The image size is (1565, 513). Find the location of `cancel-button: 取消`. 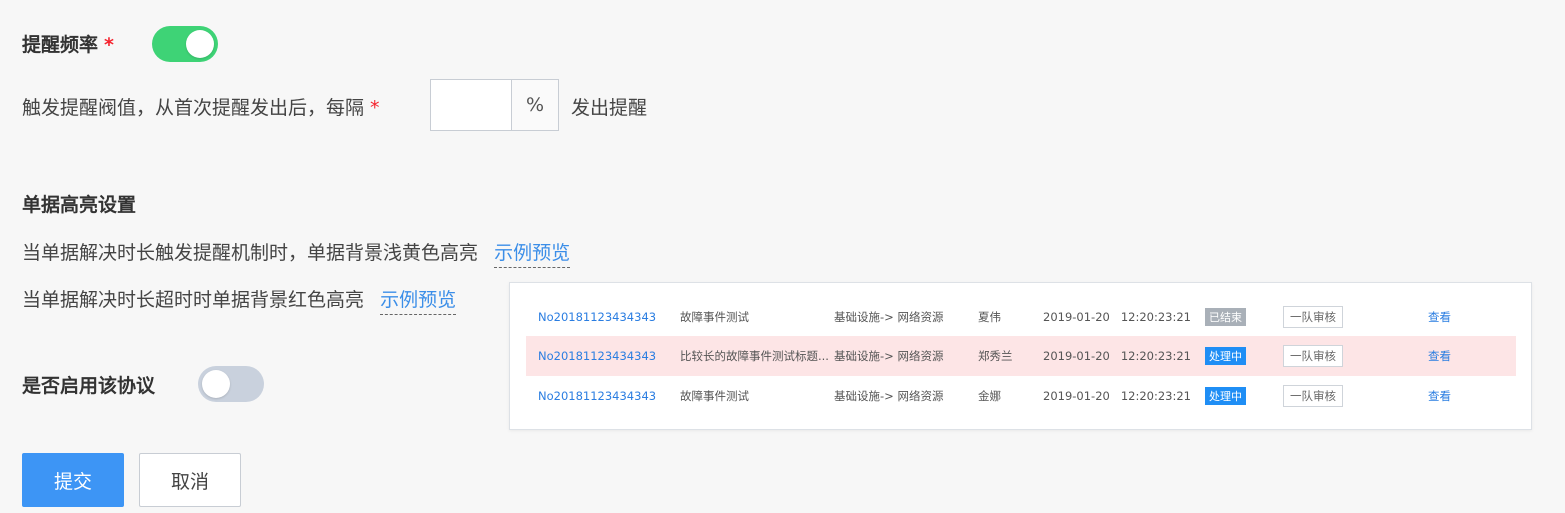

cancel-button: 取消 is located at coordinates (190, 480).